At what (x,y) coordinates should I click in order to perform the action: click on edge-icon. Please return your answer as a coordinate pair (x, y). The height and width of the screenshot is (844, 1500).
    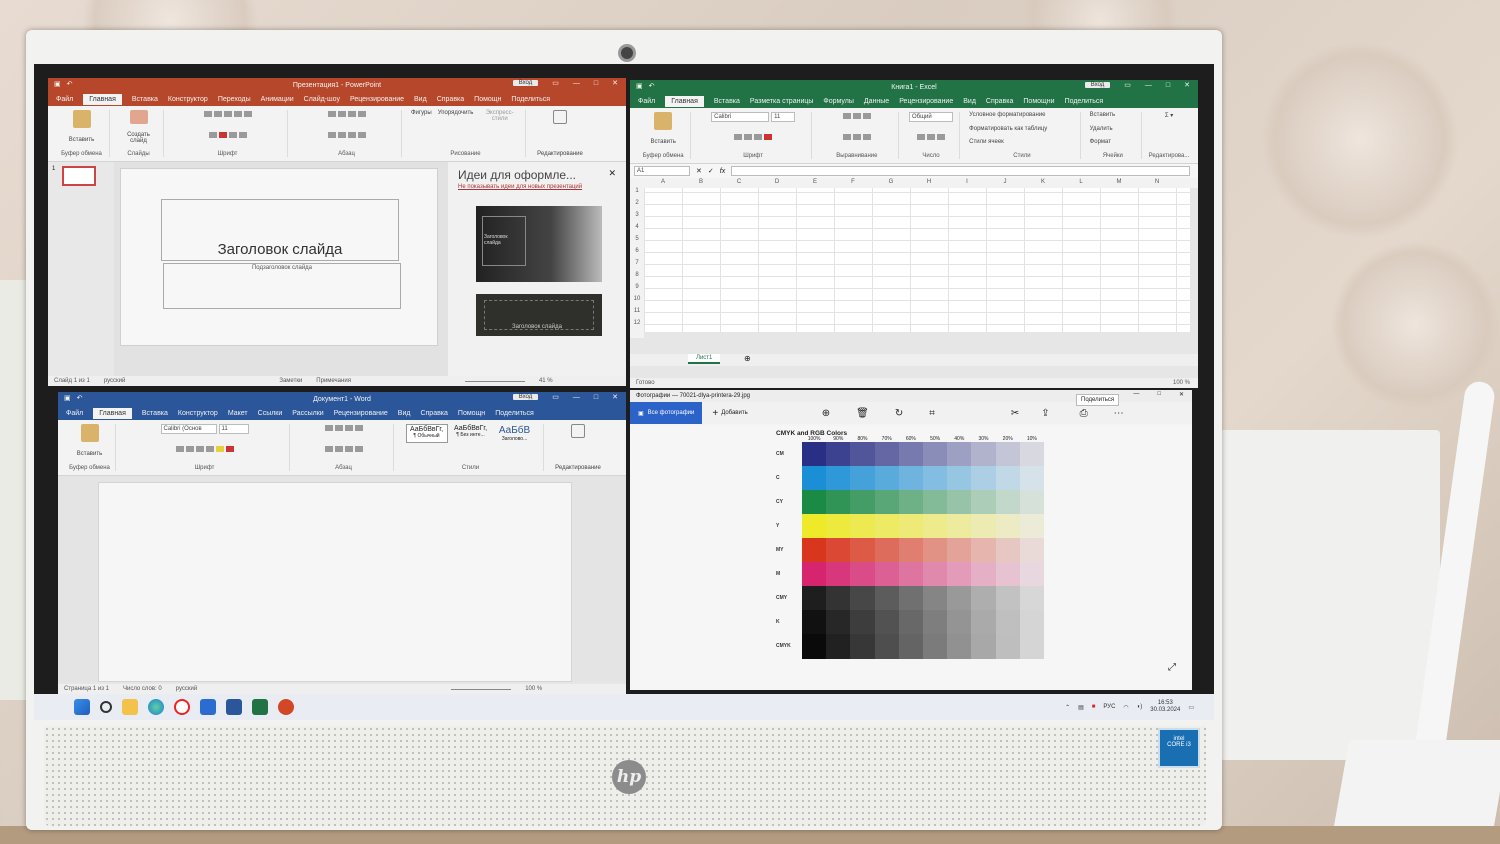
    Looking at the image, I should click on (156, 707).